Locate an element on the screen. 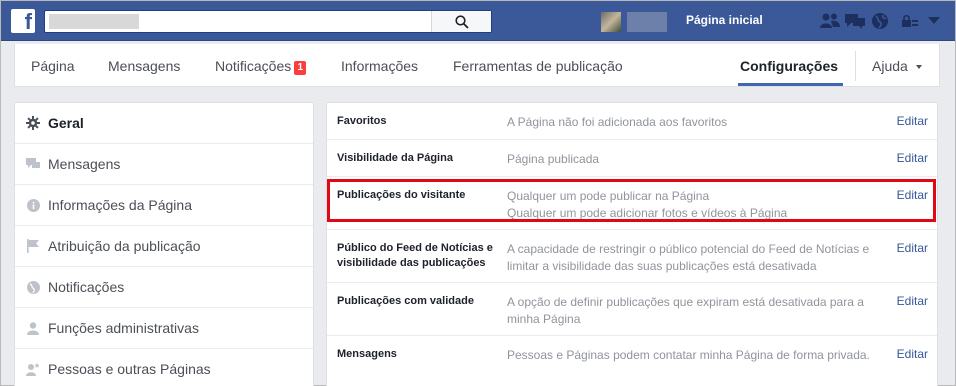 This screenshot has width=956, height=386. sidebar-item-funcoes-administrativas: Funções administrativas is located at coordinates (164, 328).